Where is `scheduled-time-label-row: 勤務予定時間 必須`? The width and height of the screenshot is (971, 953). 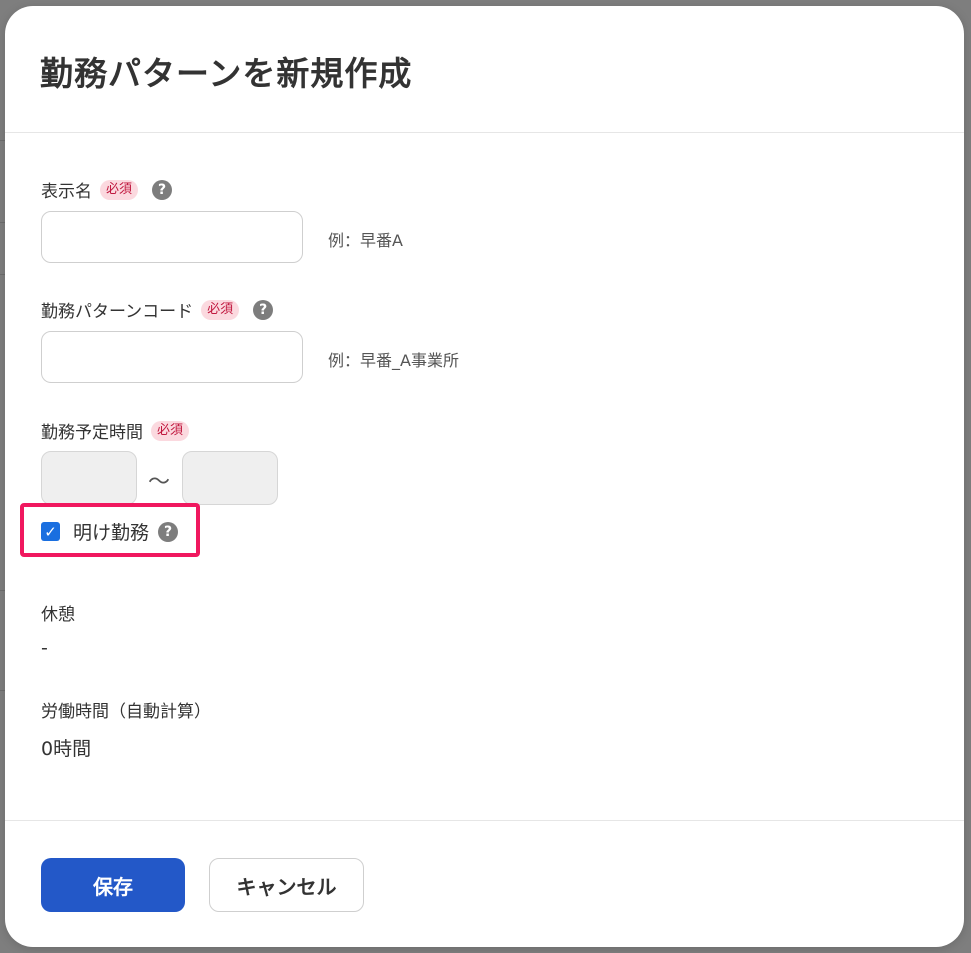 scheduled-time-label-row: 勤務予定時間 必須 is located at coordinates (115, 430).